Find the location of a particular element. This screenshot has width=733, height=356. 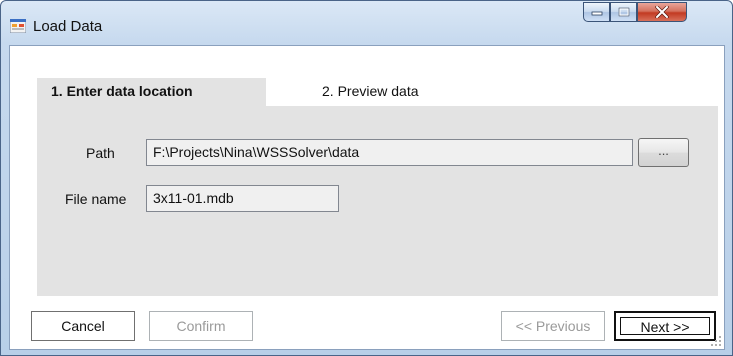

close-icon is located at coordinates (662, 12).